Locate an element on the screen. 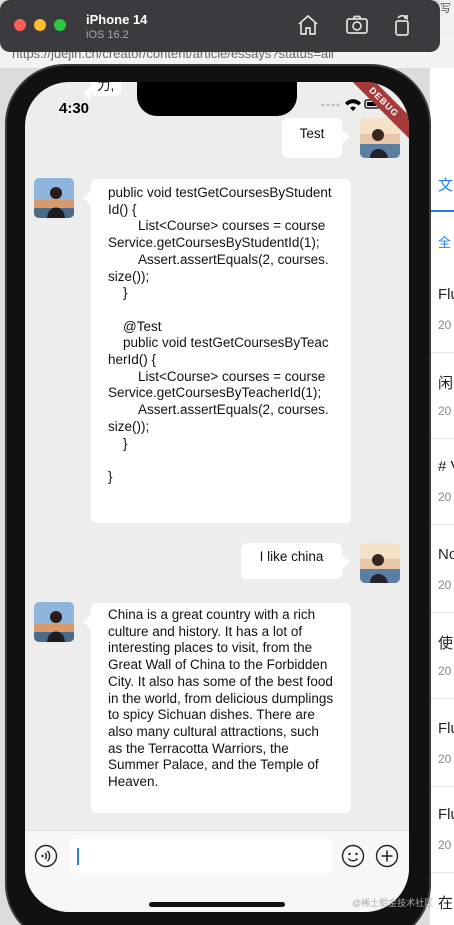 Image resolution: width=454 pixels, height=925 pixels. user-avatar is located at coordinates (380, 563).